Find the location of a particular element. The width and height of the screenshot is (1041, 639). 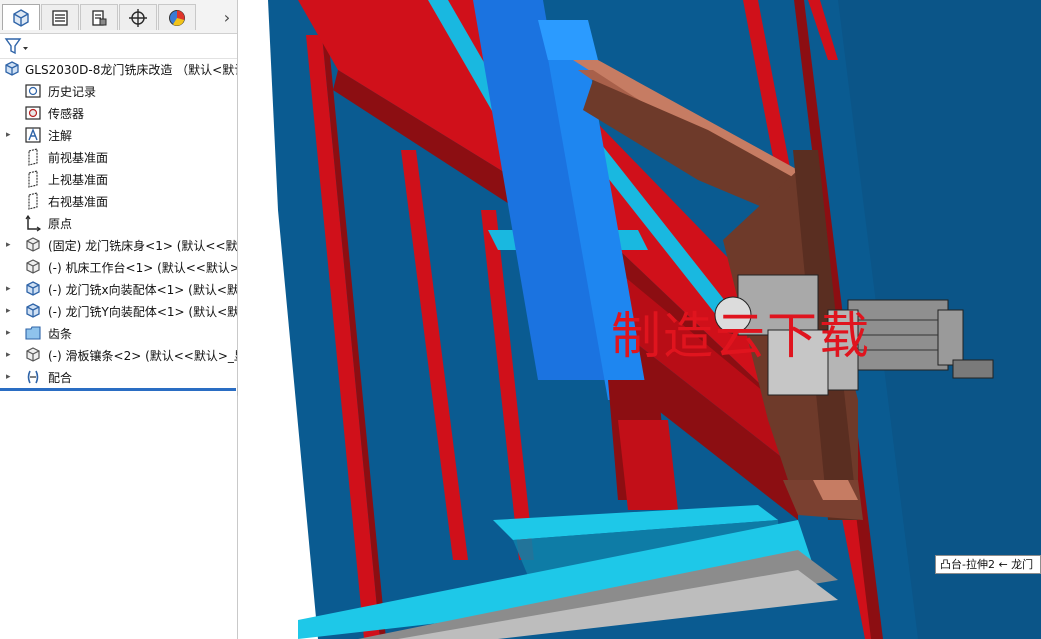

tree-item-label: 前视基准面 is located at coordinates (78, 158).